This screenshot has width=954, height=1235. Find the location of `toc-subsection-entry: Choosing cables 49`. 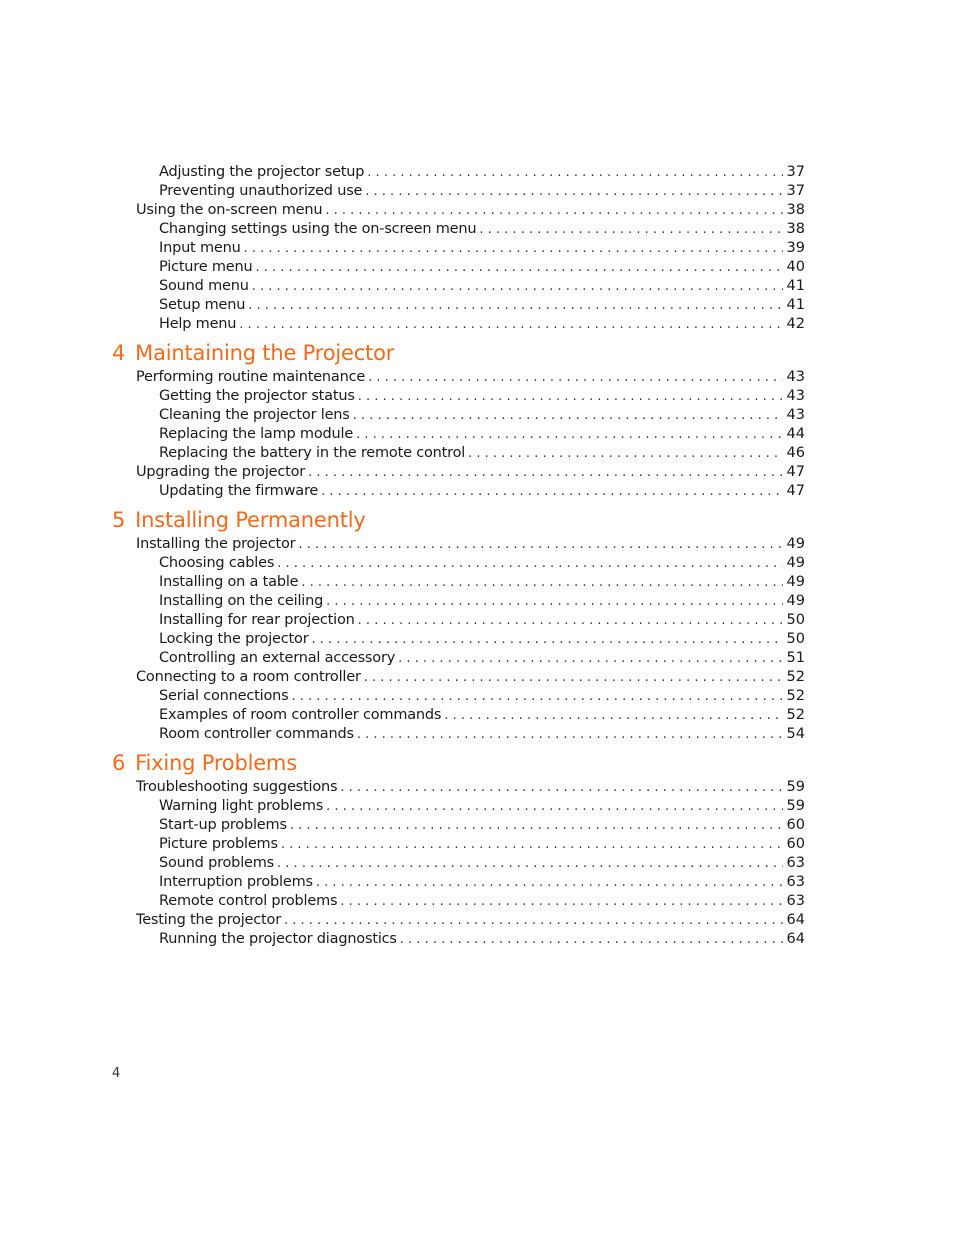

toc-subsection-entry: Choosing cables 49 is located at coordinates (482, 563).